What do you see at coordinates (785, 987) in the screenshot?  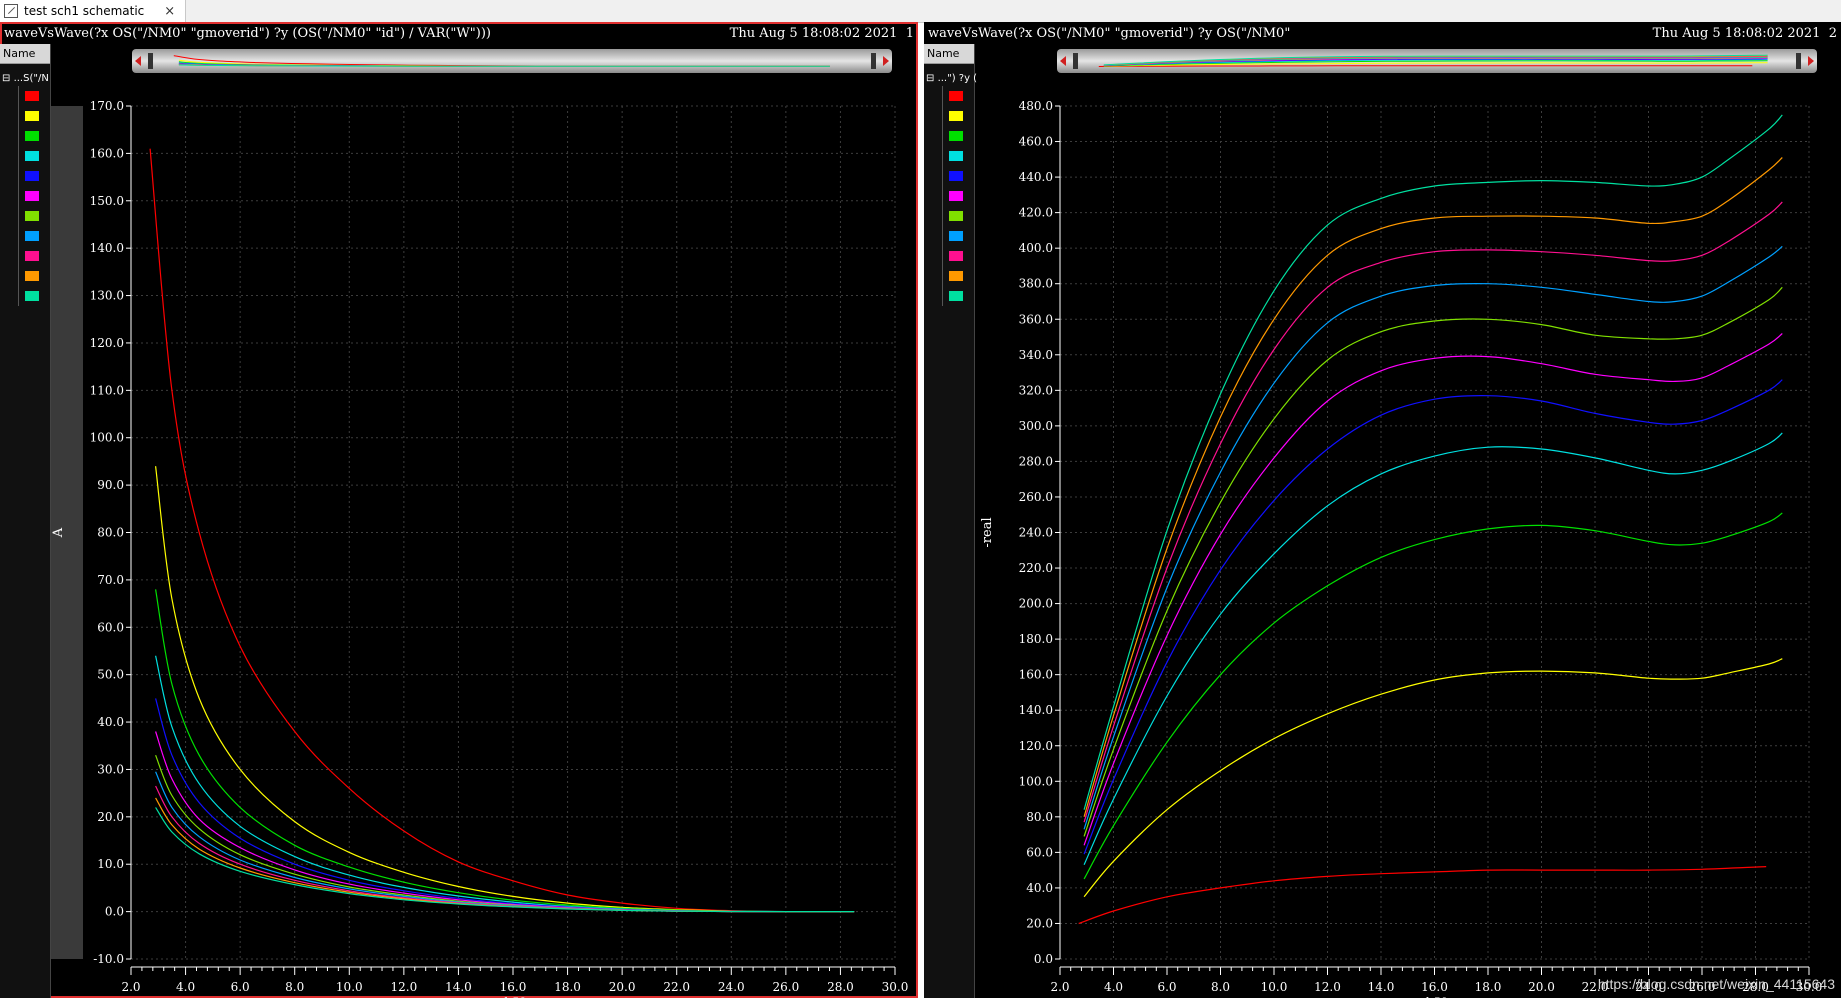 I see `x-tick-label: 26.0` at bounding box center [785, 987].